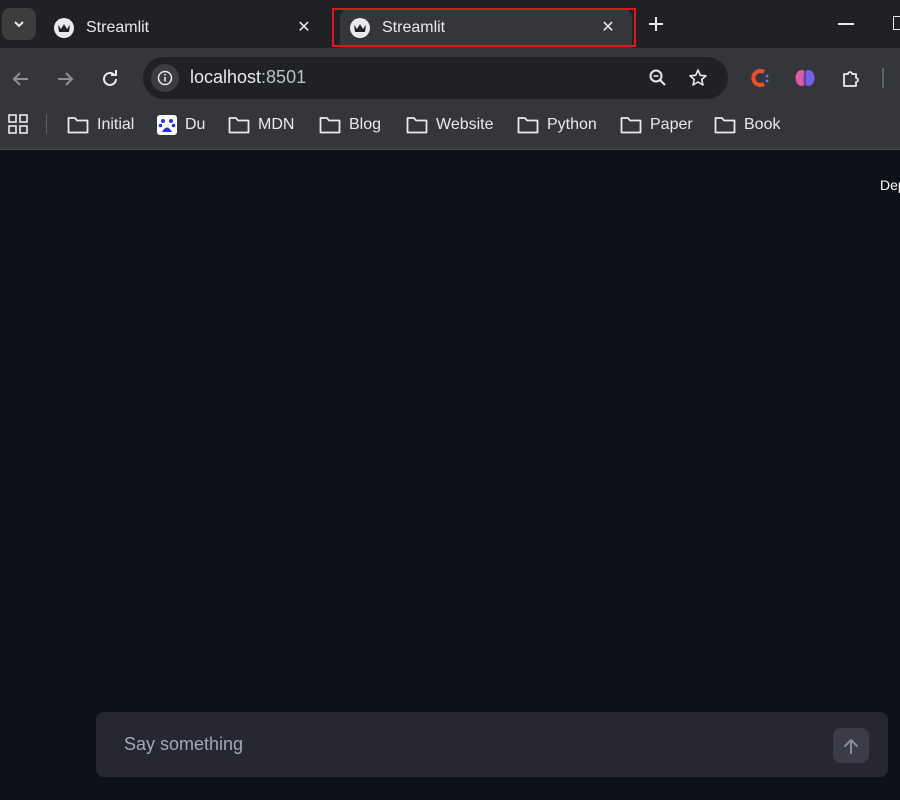 The image size is (900, 800). Describe the element at coordinates (181, 125) in the screenshot. I see `bookmark-du: Du` at that location.